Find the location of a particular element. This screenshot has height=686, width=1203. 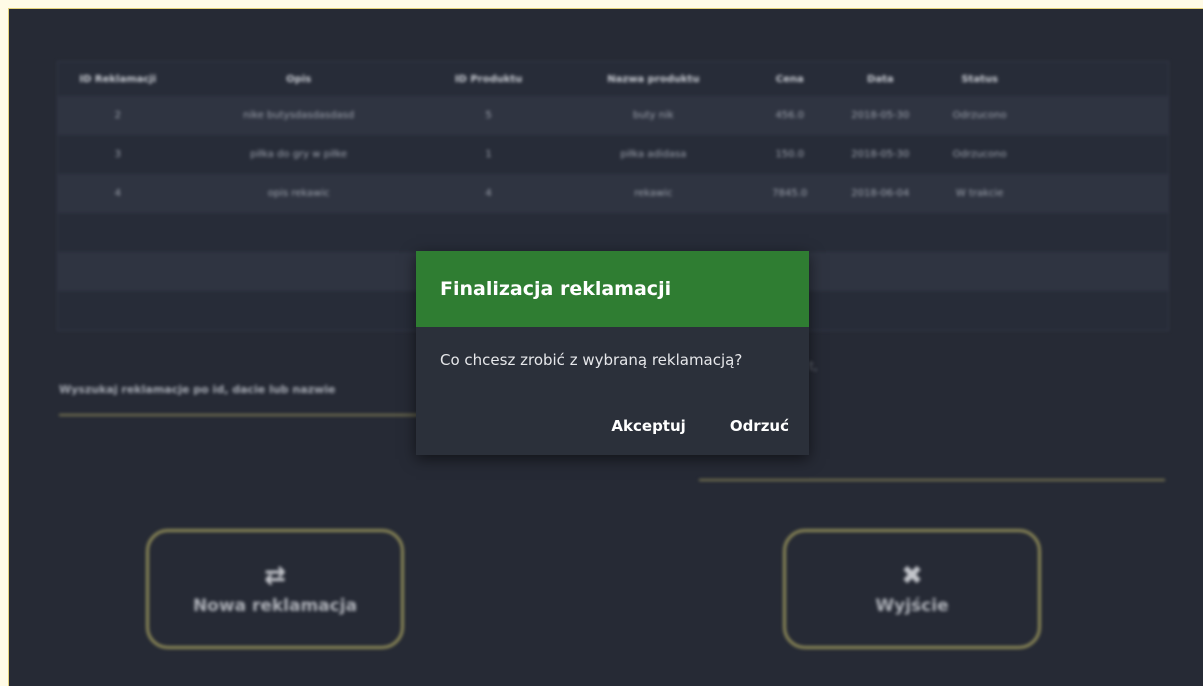

table-cell: piłka do gry w piłke is located at coordinates (298, 154).